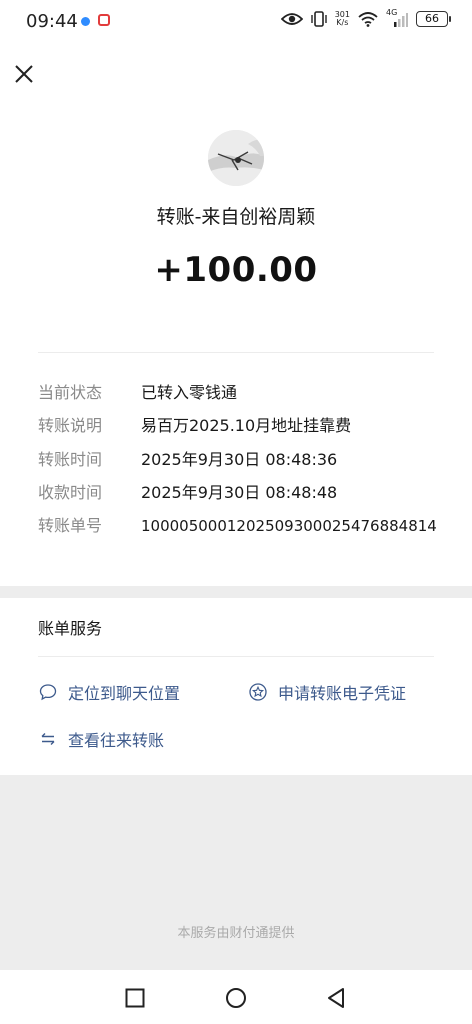 Image resolution: width=472 pixels, height=1024 pixels. What do you see at coordinates (70, 425) in the screenshot?
I see `detail-label: 转账说明` at bounding box center [70, 425].